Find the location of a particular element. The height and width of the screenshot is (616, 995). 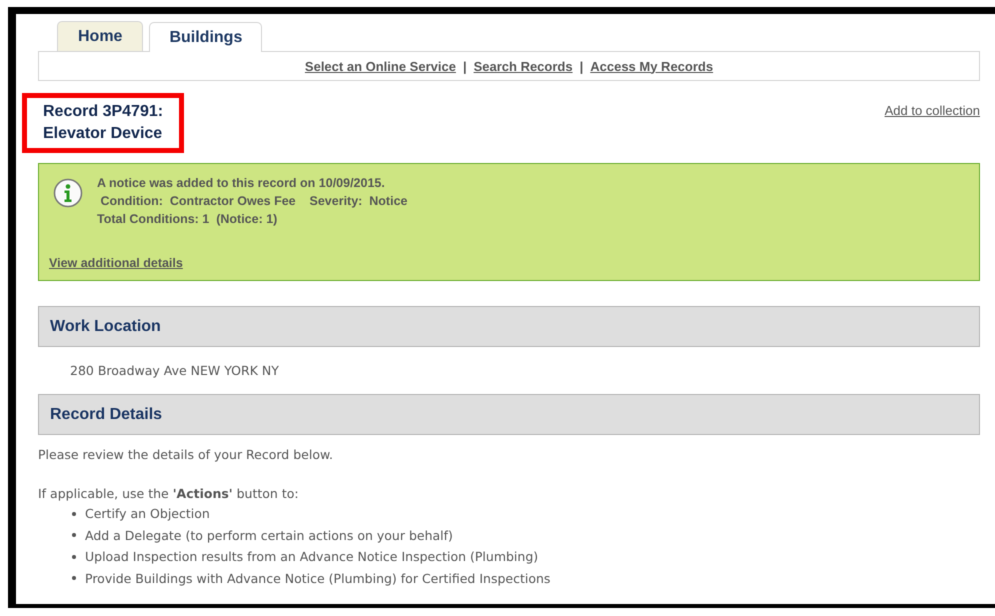

section-header: Work Location is located at coordinates (509, 326).